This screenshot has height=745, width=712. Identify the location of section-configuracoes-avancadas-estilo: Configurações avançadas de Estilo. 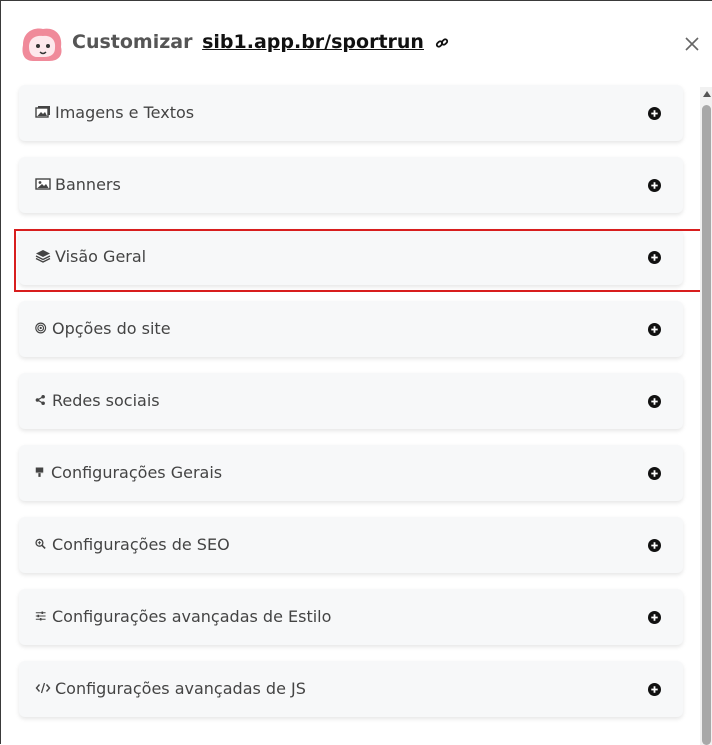
(351, 617).